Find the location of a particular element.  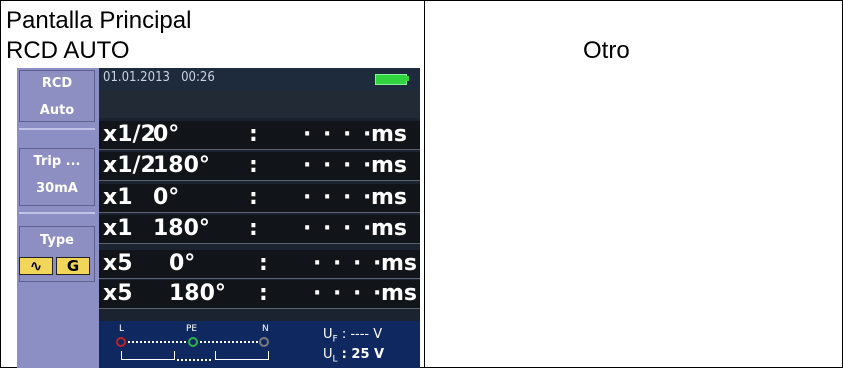

function-label: RCD is located at coordinates (57, 83).